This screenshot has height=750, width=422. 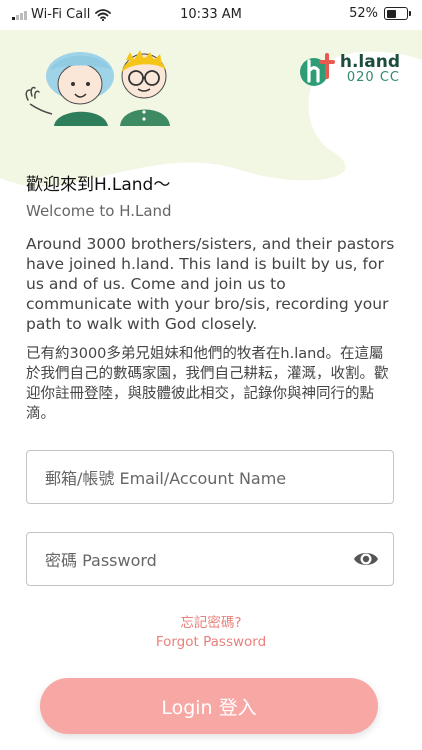 I want to click on account-field, so click(x=210, y=477).